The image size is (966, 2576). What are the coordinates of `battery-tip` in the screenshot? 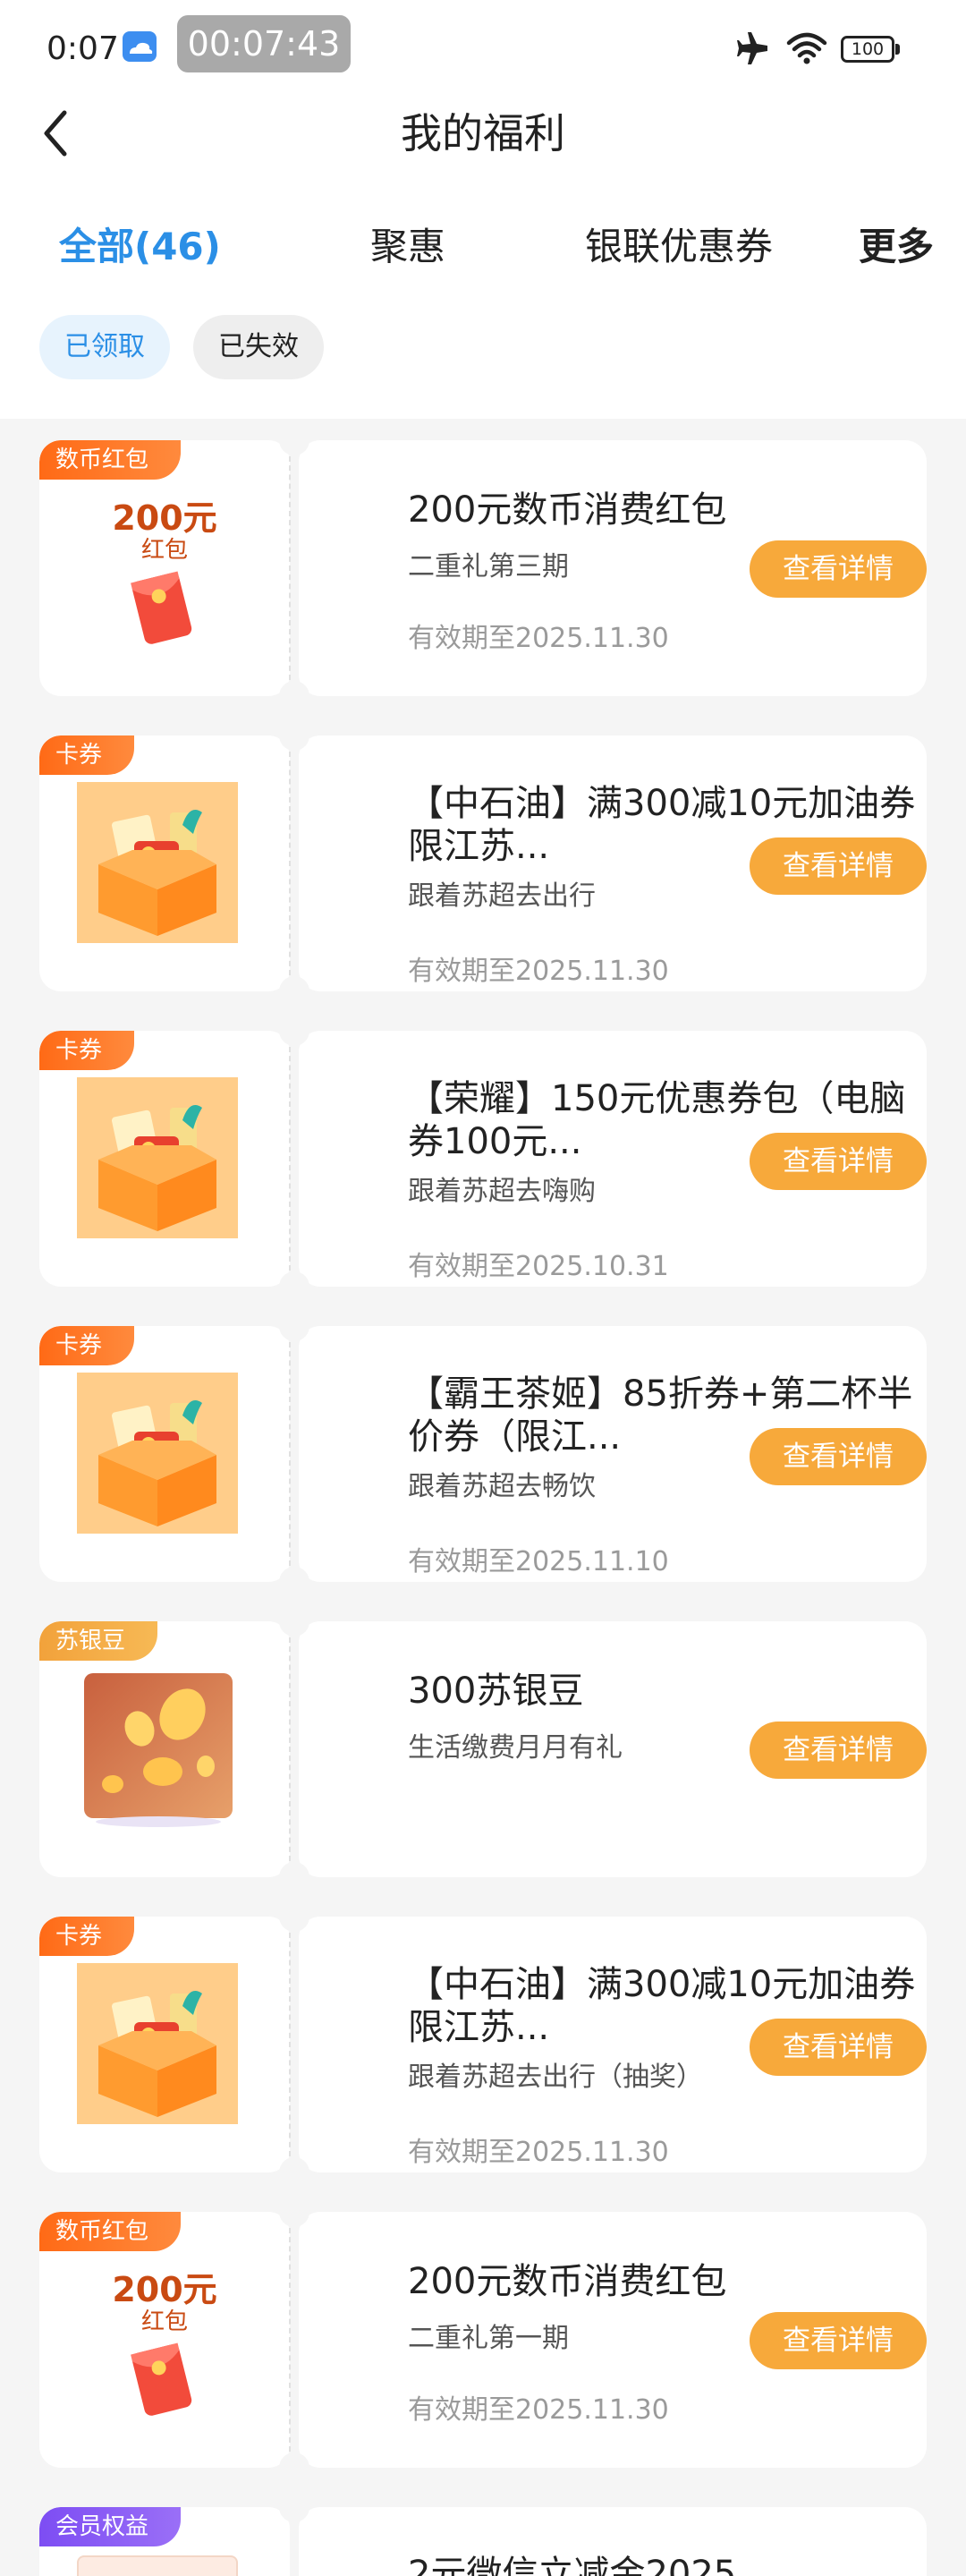 It's located at (897, 49).